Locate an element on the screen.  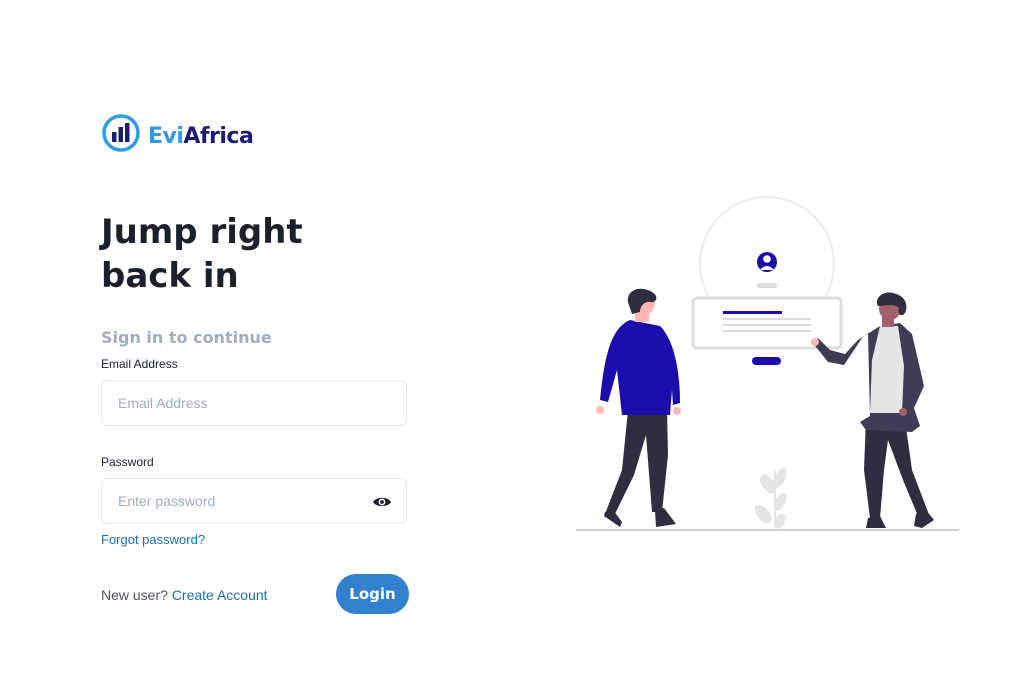
brand-name-part2: Africa is located at coordinates (218, 136).